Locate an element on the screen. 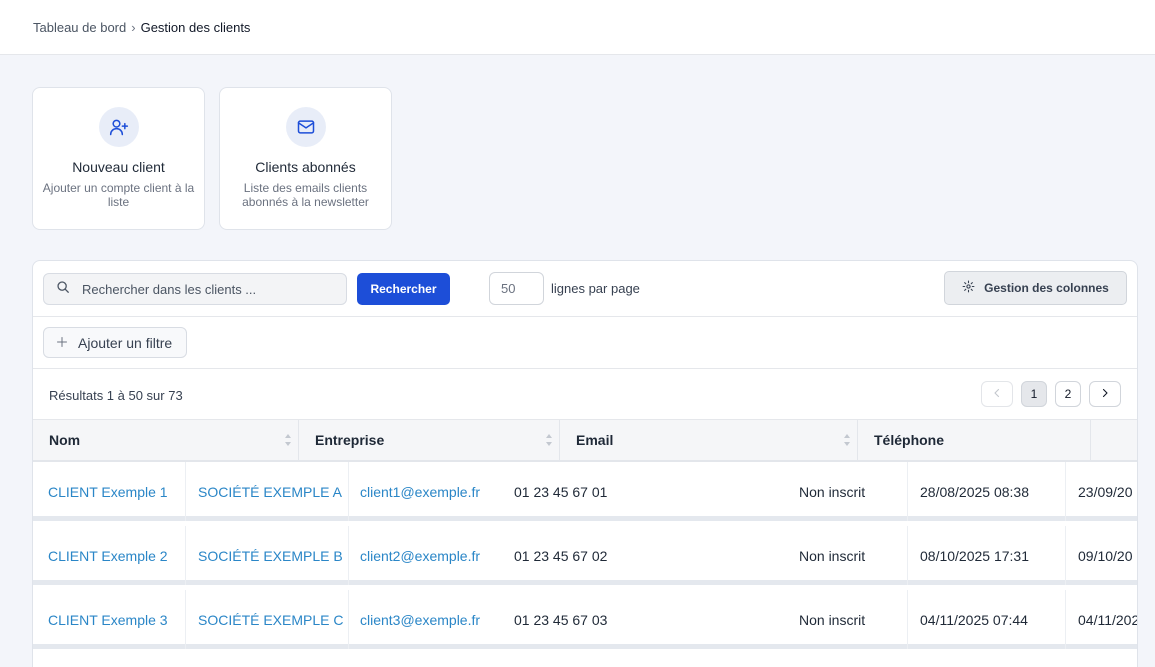  column-header-telephone: Téléphone is located at coordinates (974, 440).